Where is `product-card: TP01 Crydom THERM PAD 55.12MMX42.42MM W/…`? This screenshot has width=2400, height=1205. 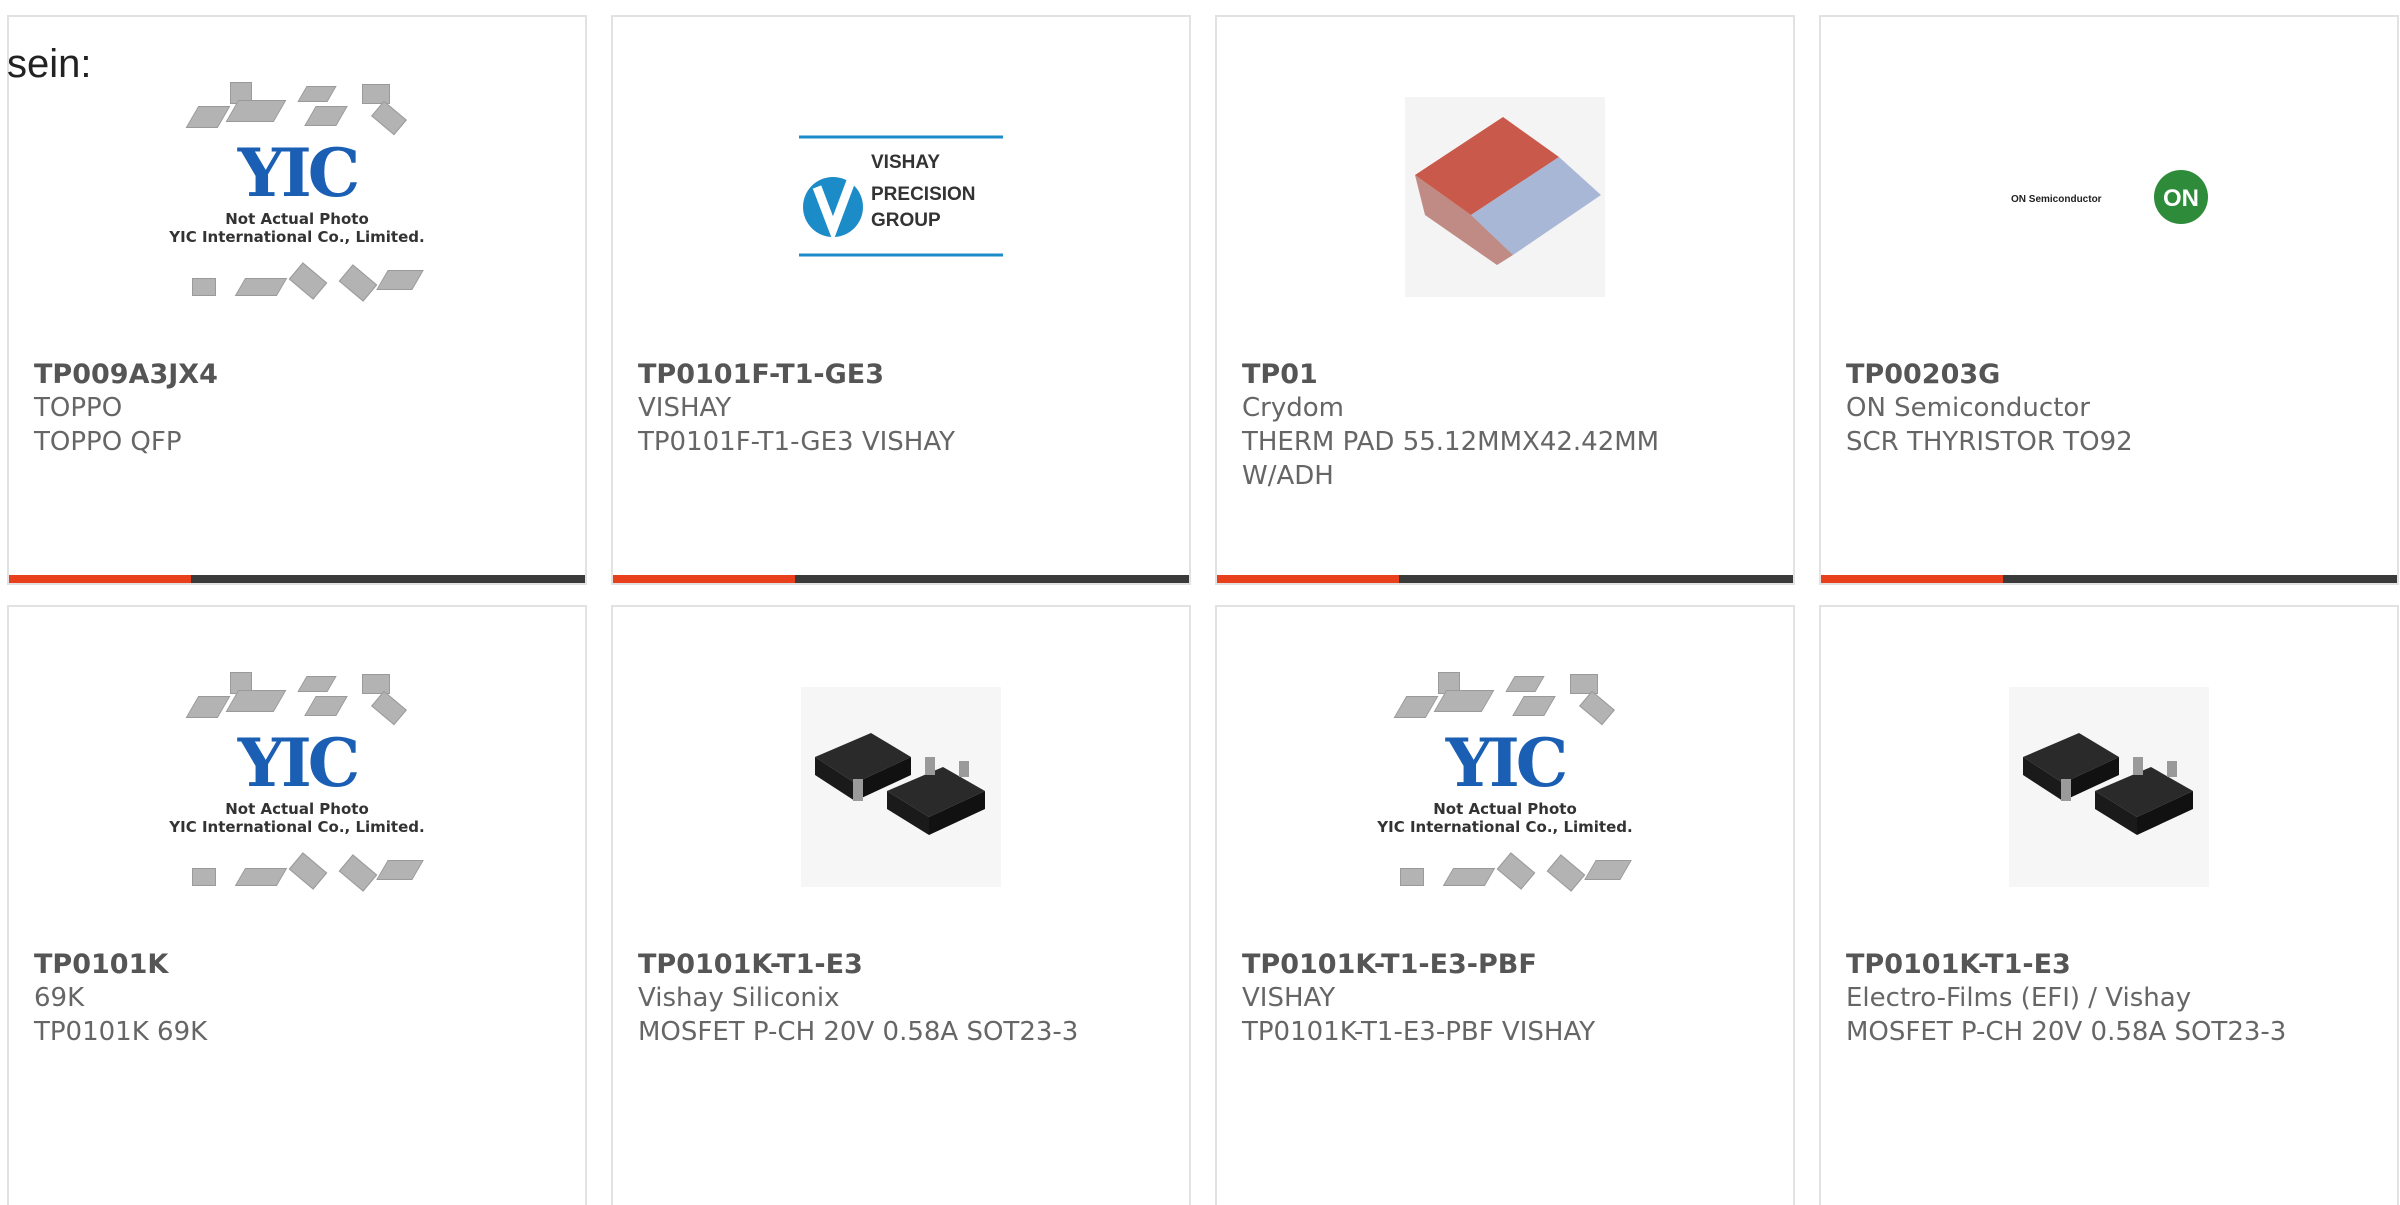 product-card: TP01 Crydom THERM PAD 55.12MMX42.42MM W/… is located at coordinates (1505, 300).